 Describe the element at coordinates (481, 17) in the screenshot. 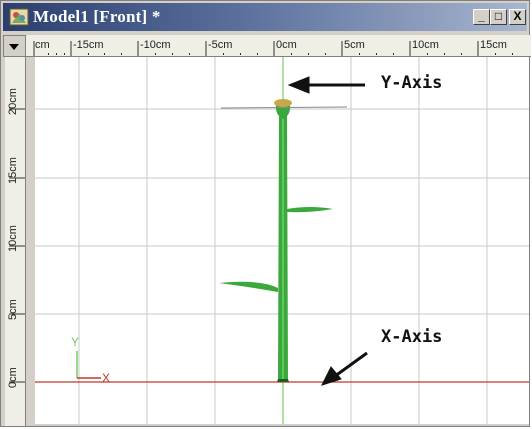

I see `minimize-button: _` at that location.